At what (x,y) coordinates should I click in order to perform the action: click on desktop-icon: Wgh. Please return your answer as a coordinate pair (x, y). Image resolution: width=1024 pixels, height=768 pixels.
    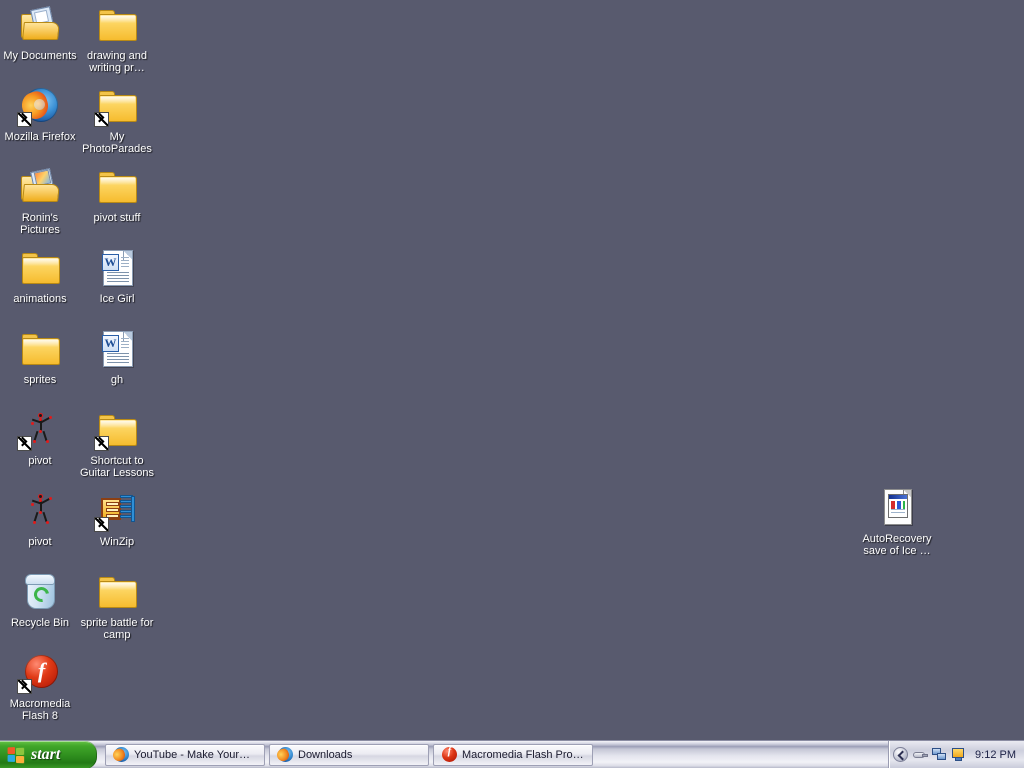
    Looking at the image, I should click on (117, 357).